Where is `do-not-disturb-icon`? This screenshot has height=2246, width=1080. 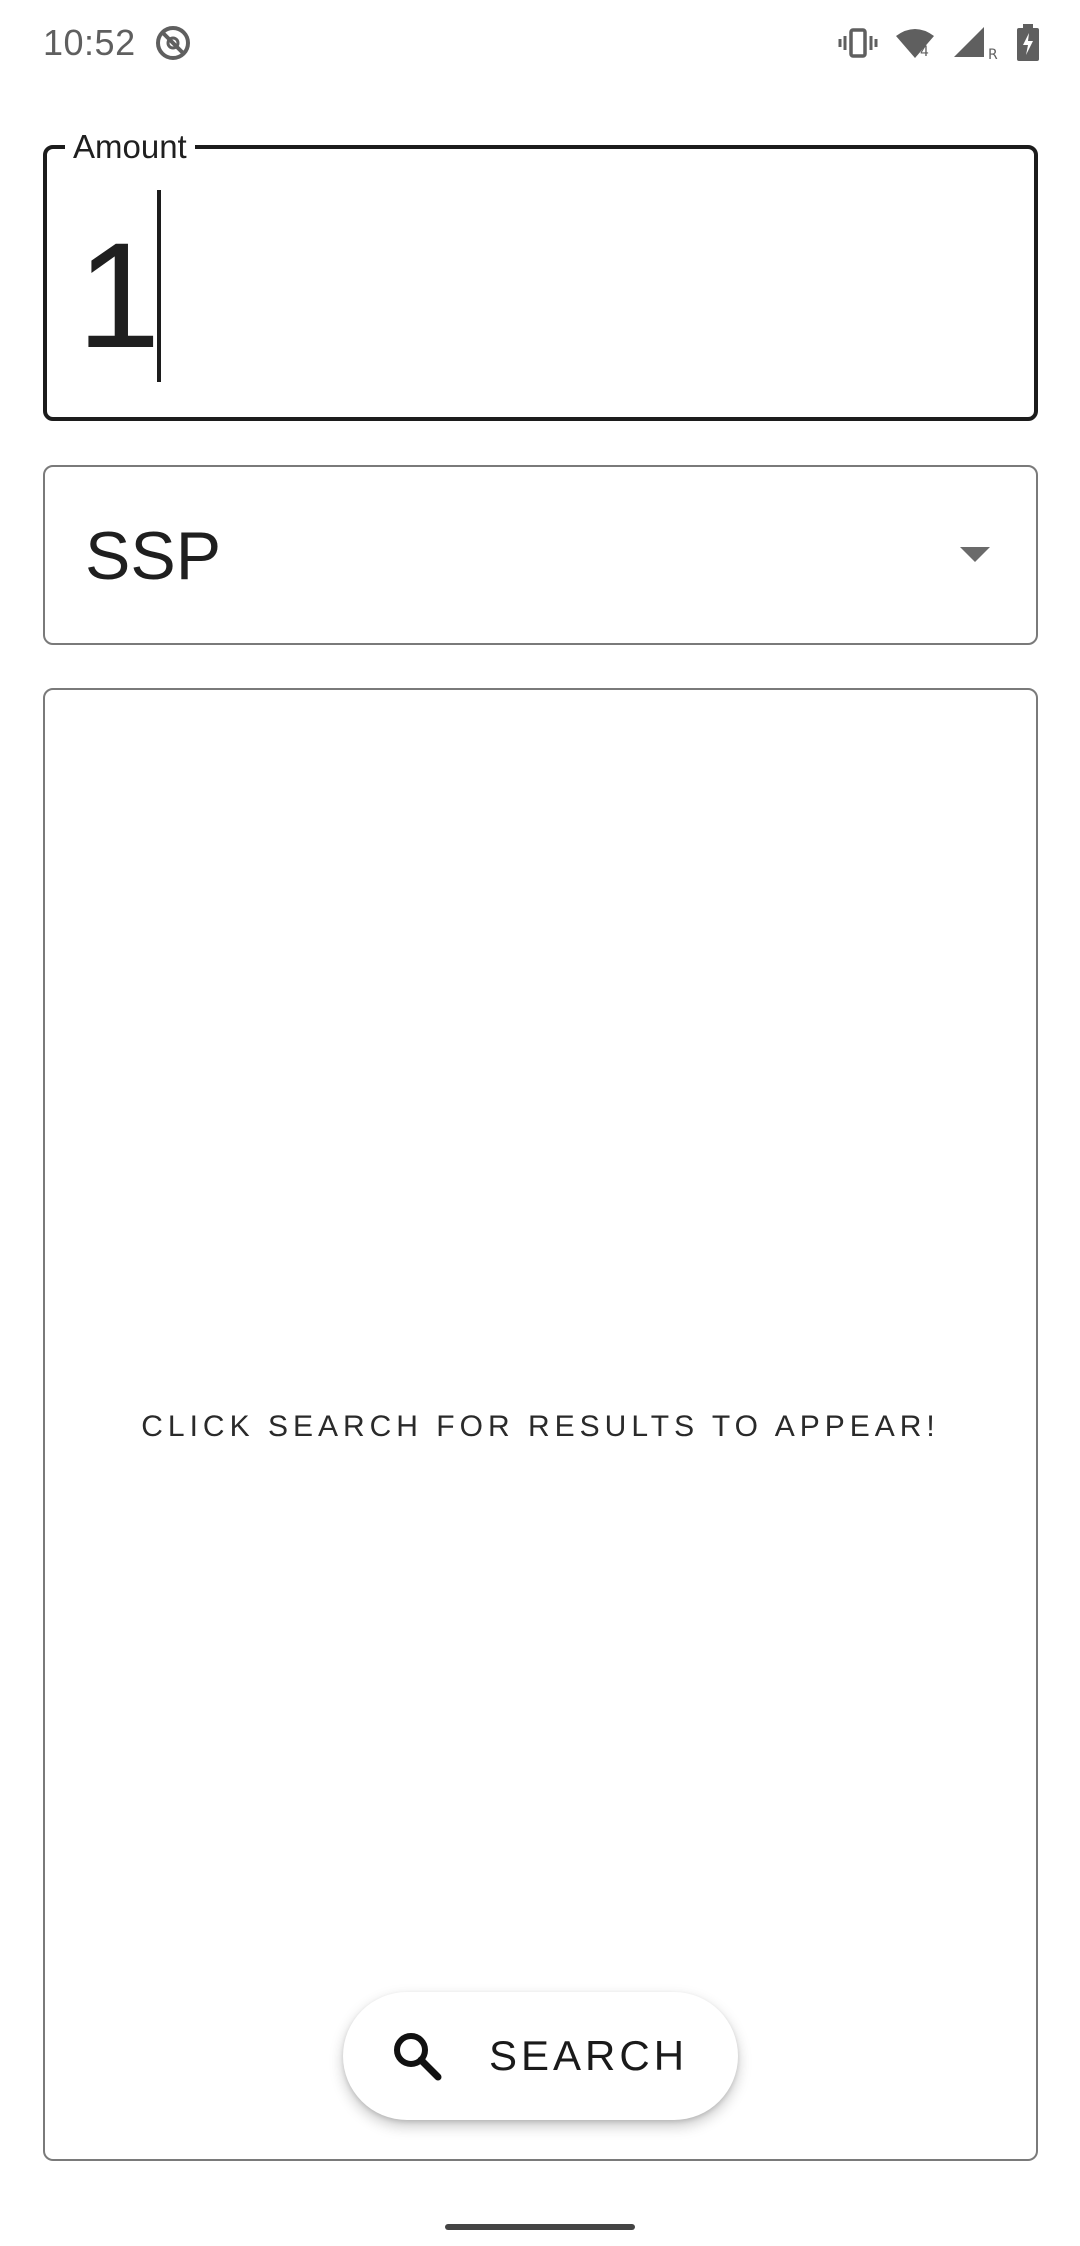 do-not-disturb-icon is located at coordinates (173, 43).